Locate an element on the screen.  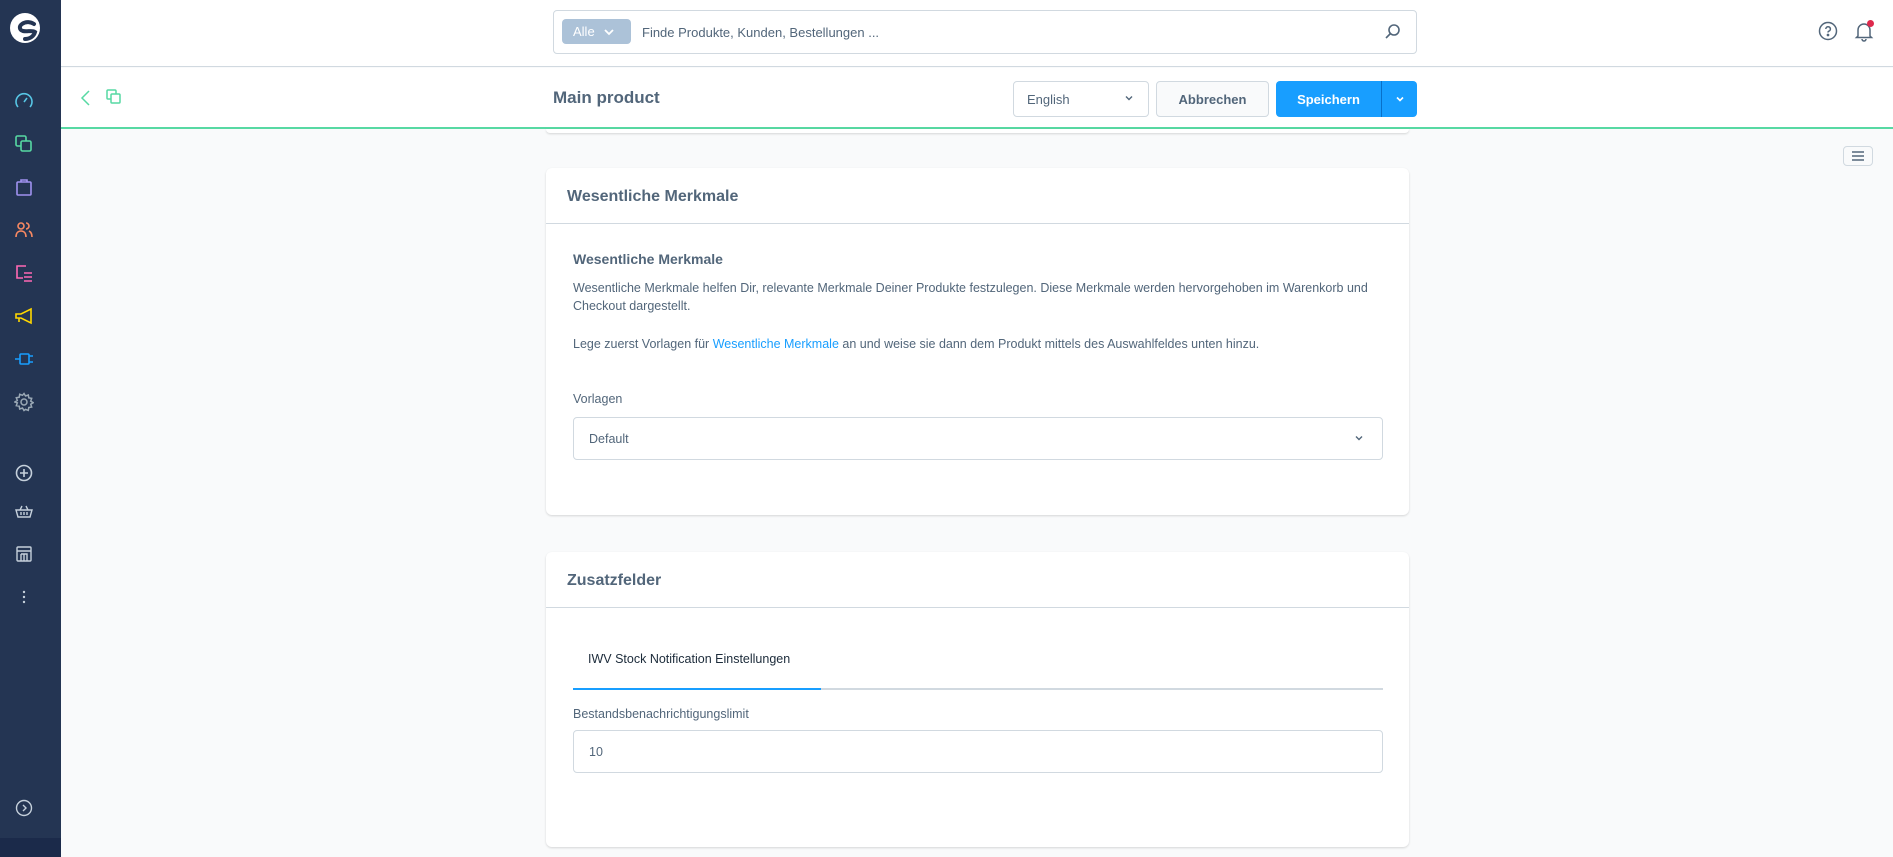
language-value: English is located at coordinates (1048, 99).